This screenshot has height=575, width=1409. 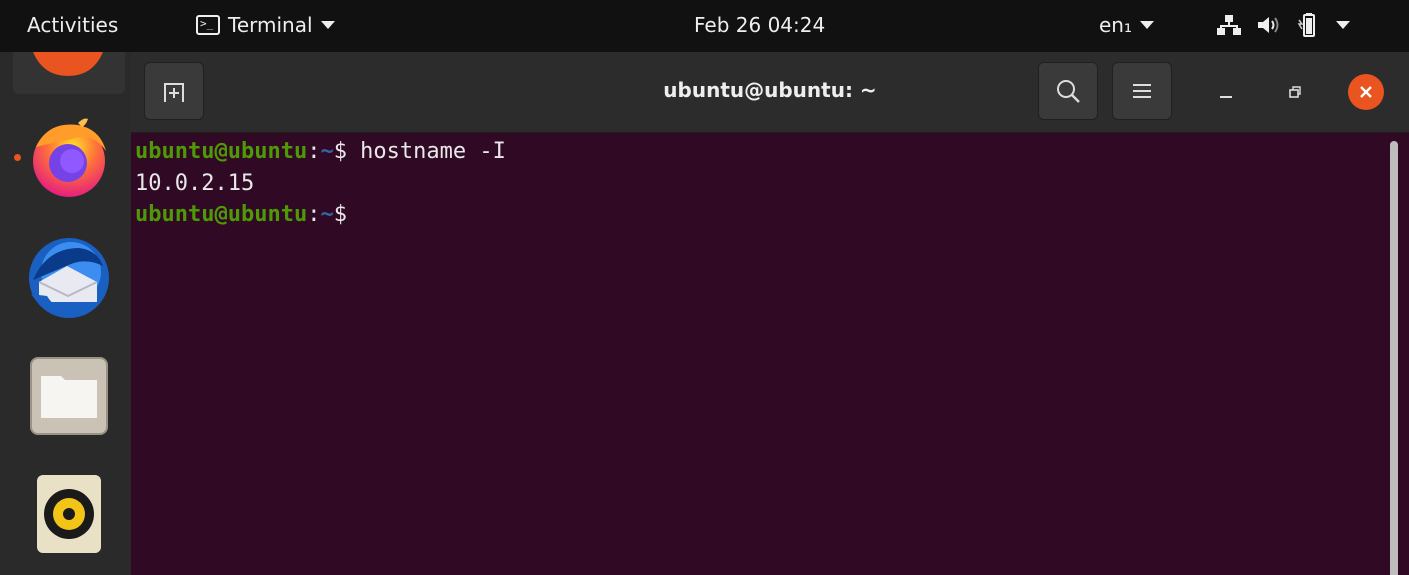 I want to click on volume-icon, so click(x=1268, y=25).